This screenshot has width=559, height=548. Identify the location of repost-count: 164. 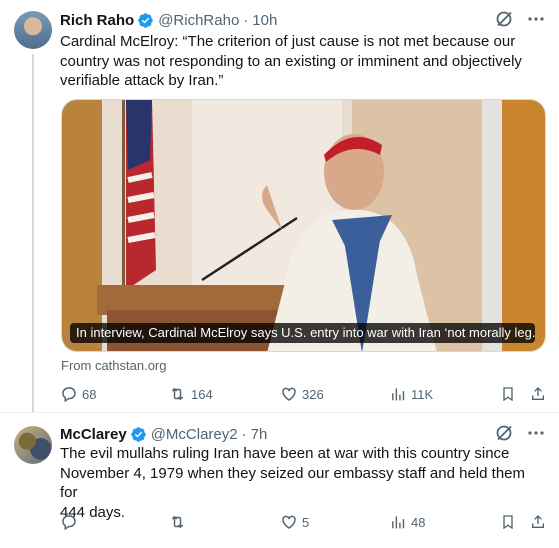
(202, 394).